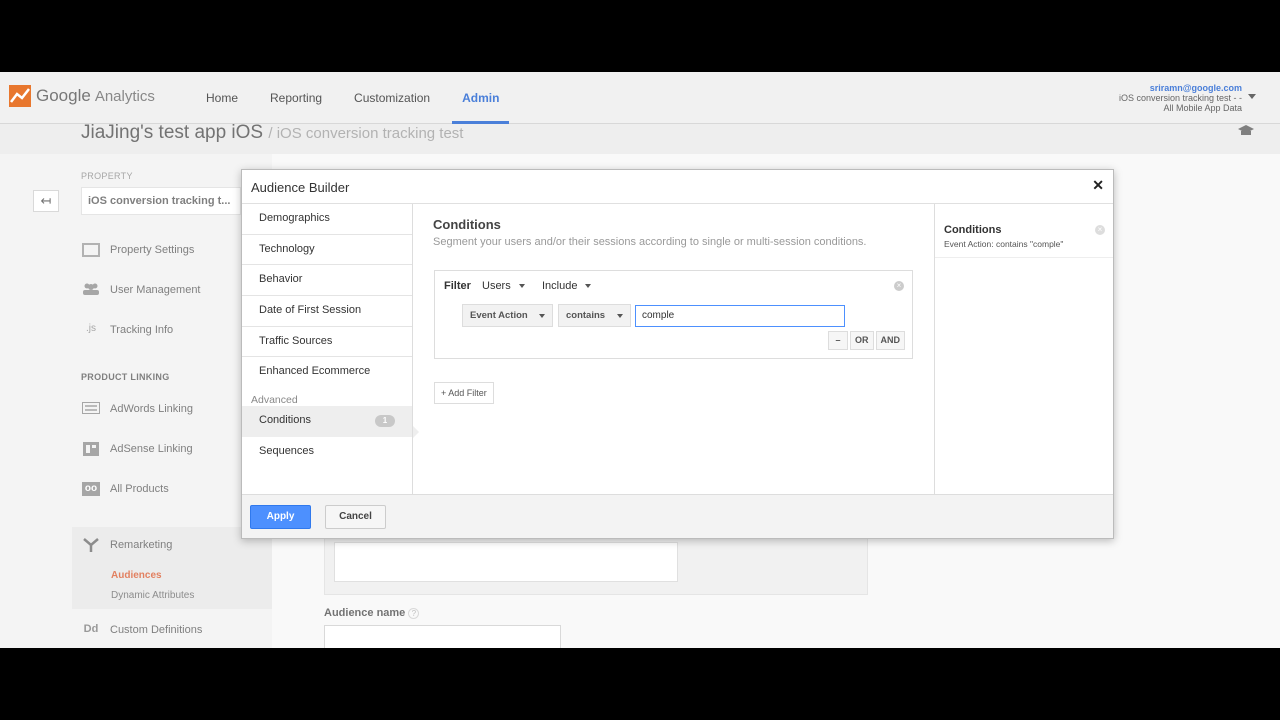 The height and width of the screenshot is (720, 1280). I want to click on nav-customization: Customization, so click(392, 98).